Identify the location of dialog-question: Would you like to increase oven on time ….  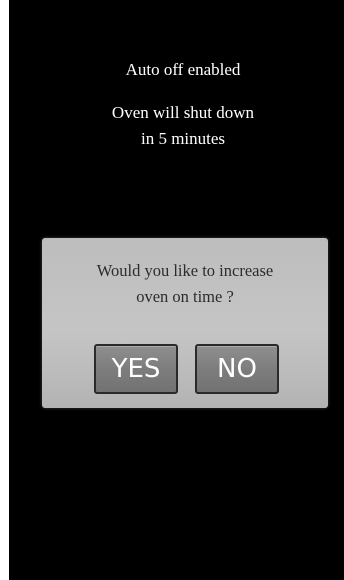
(185, 284).